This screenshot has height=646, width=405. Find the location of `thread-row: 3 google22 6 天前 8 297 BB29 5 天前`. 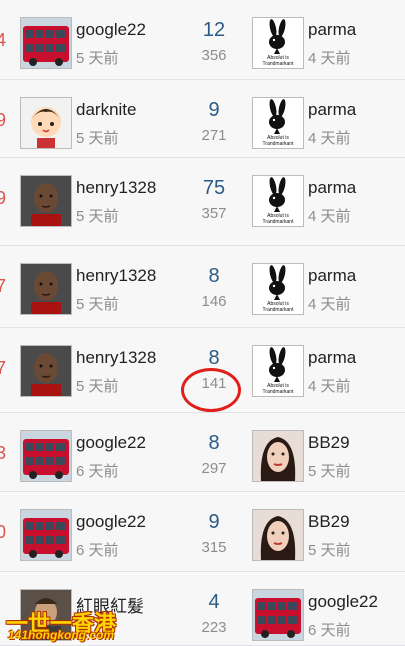

thread-row: 3 google22 6 天前 8 297 BB29 5 天前 is located at coordinates (202, 452).